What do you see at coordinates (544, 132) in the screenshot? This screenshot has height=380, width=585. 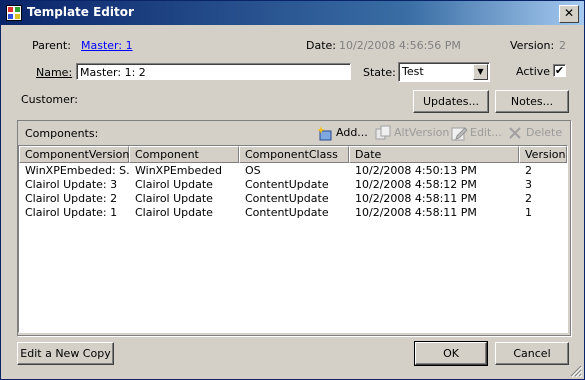 I see `delete-label: Delete` at bounding box center [544, 132].